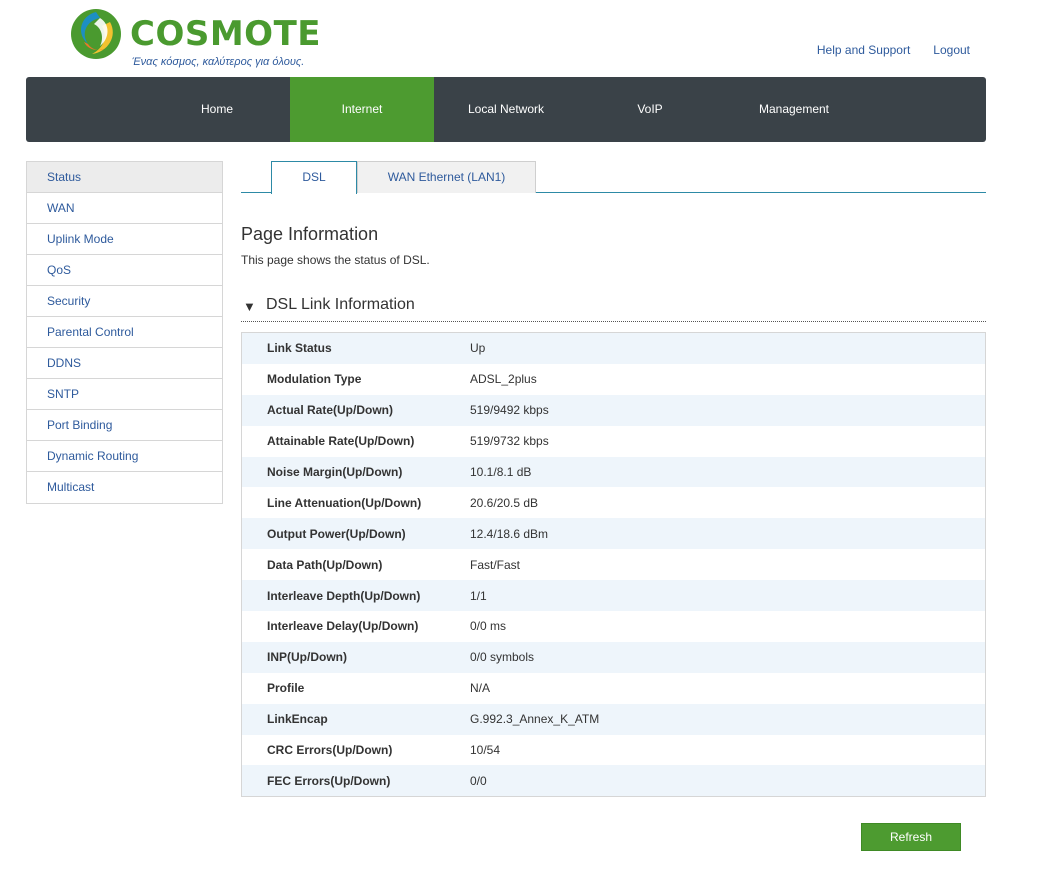 The height and width of the screenshot is (890, 1045). What do you see at coordinates (335, 260) in the screenshot?
I see `page-description: This page shows the status of DSL.` at bounding box center [335, 260].